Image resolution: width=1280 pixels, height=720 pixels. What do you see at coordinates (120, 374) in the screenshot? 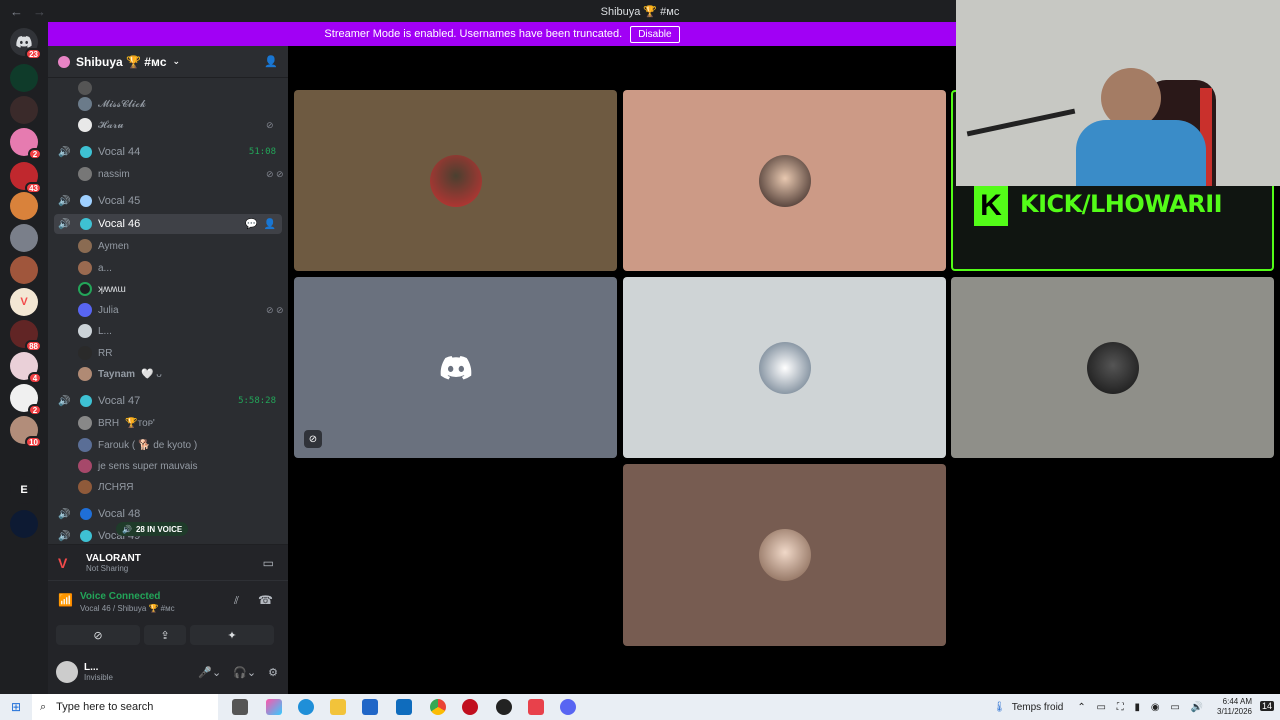
I see `voice-user: Taynam 🤍 ᴗ` at bounding box center [120, 374].